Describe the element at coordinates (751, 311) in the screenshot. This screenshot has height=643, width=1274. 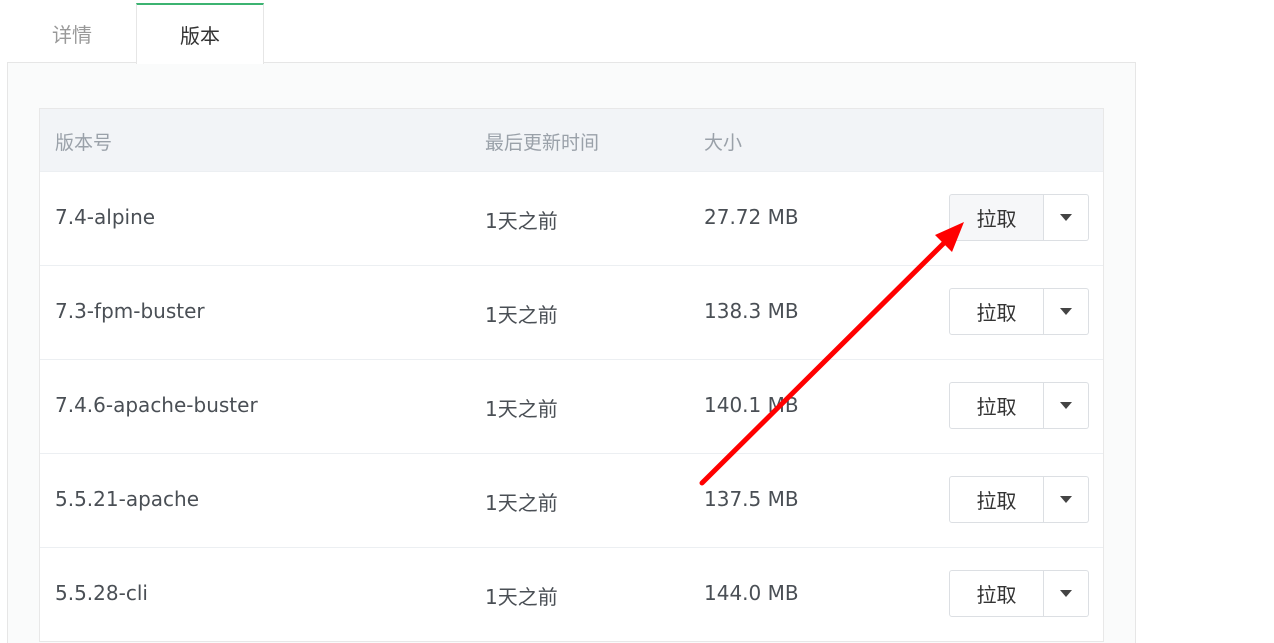
I see `size-cell: 138.3 MB` at that location.